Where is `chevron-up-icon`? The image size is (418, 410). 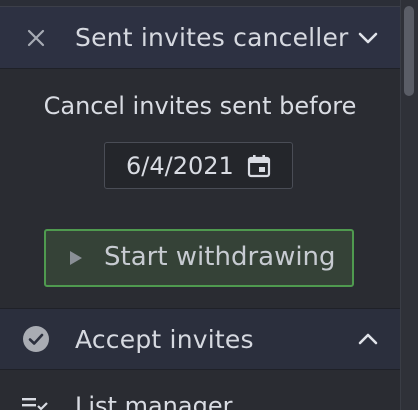
chevron-up-icon is located at coordinates (368, 339).